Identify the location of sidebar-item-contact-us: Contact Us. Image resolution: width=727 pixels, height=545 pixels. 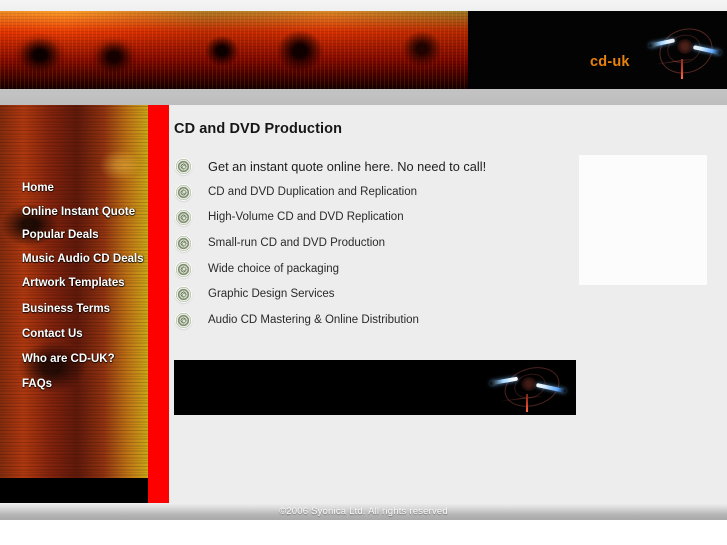
(52, 334).